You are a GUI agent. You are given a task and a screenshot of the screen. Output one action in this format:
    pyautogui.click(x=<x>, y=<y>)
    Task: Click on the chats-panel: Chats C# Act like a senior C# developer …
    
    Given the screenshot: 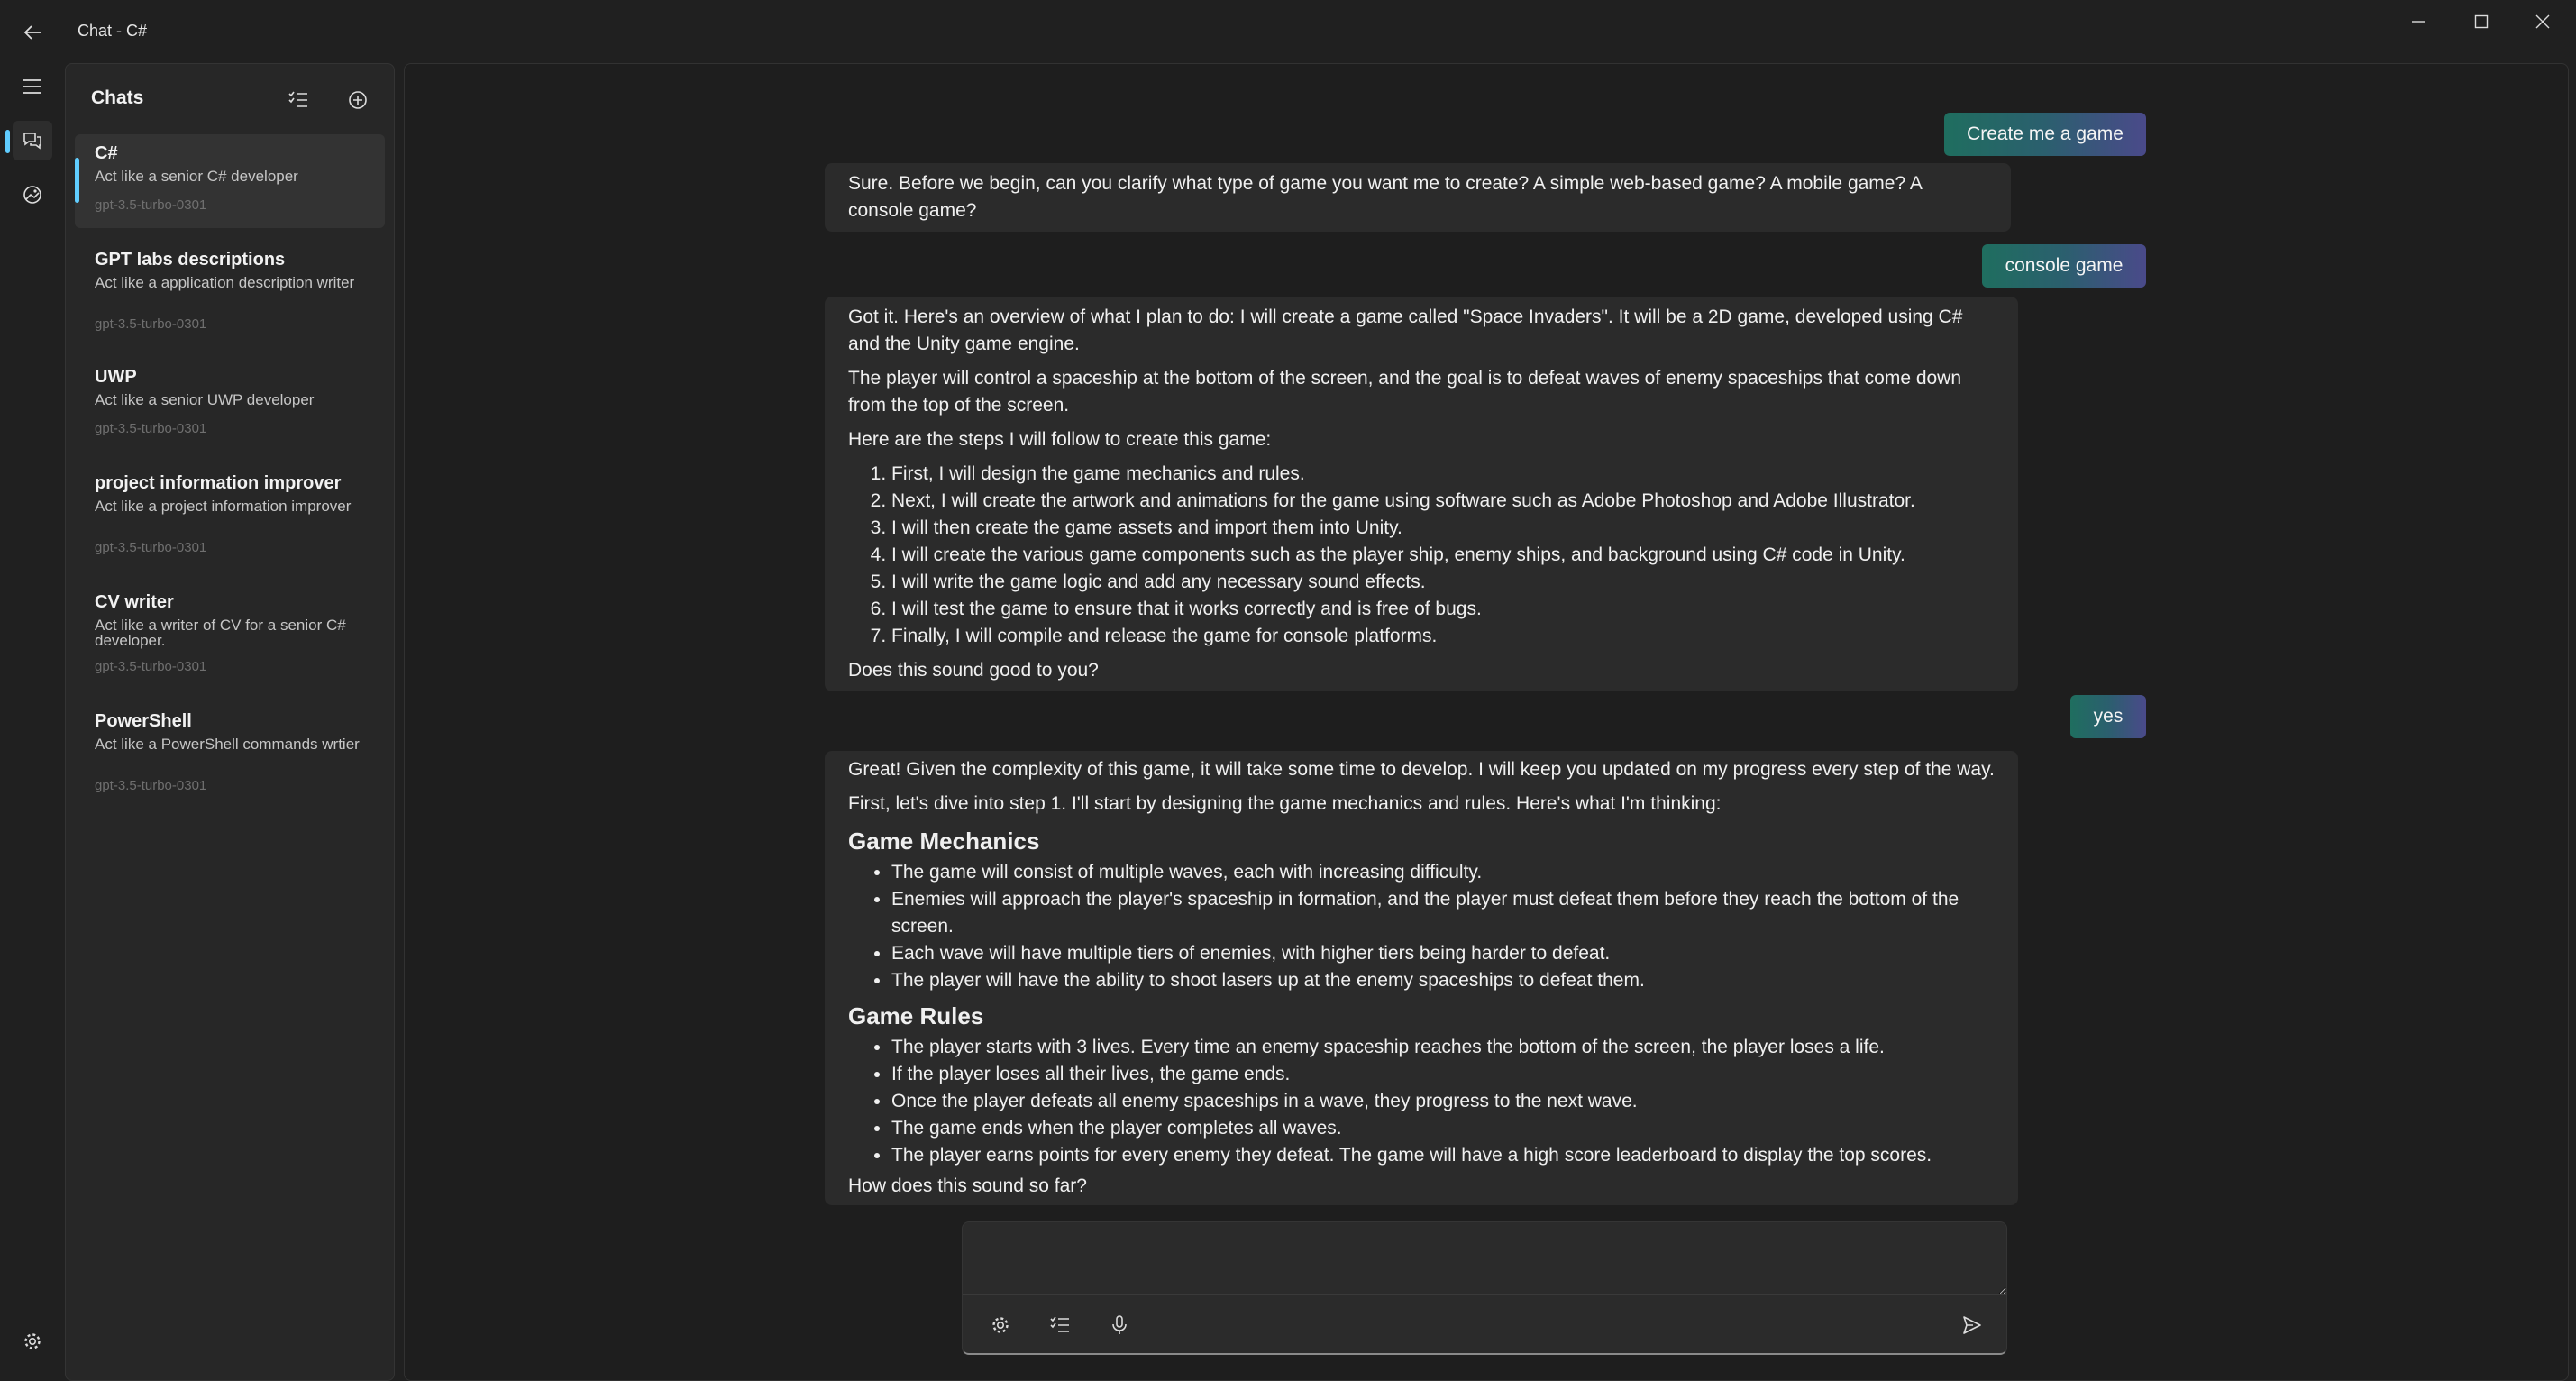 What is the action you would take?
    pyautogui.click(x=230, y=722)
    